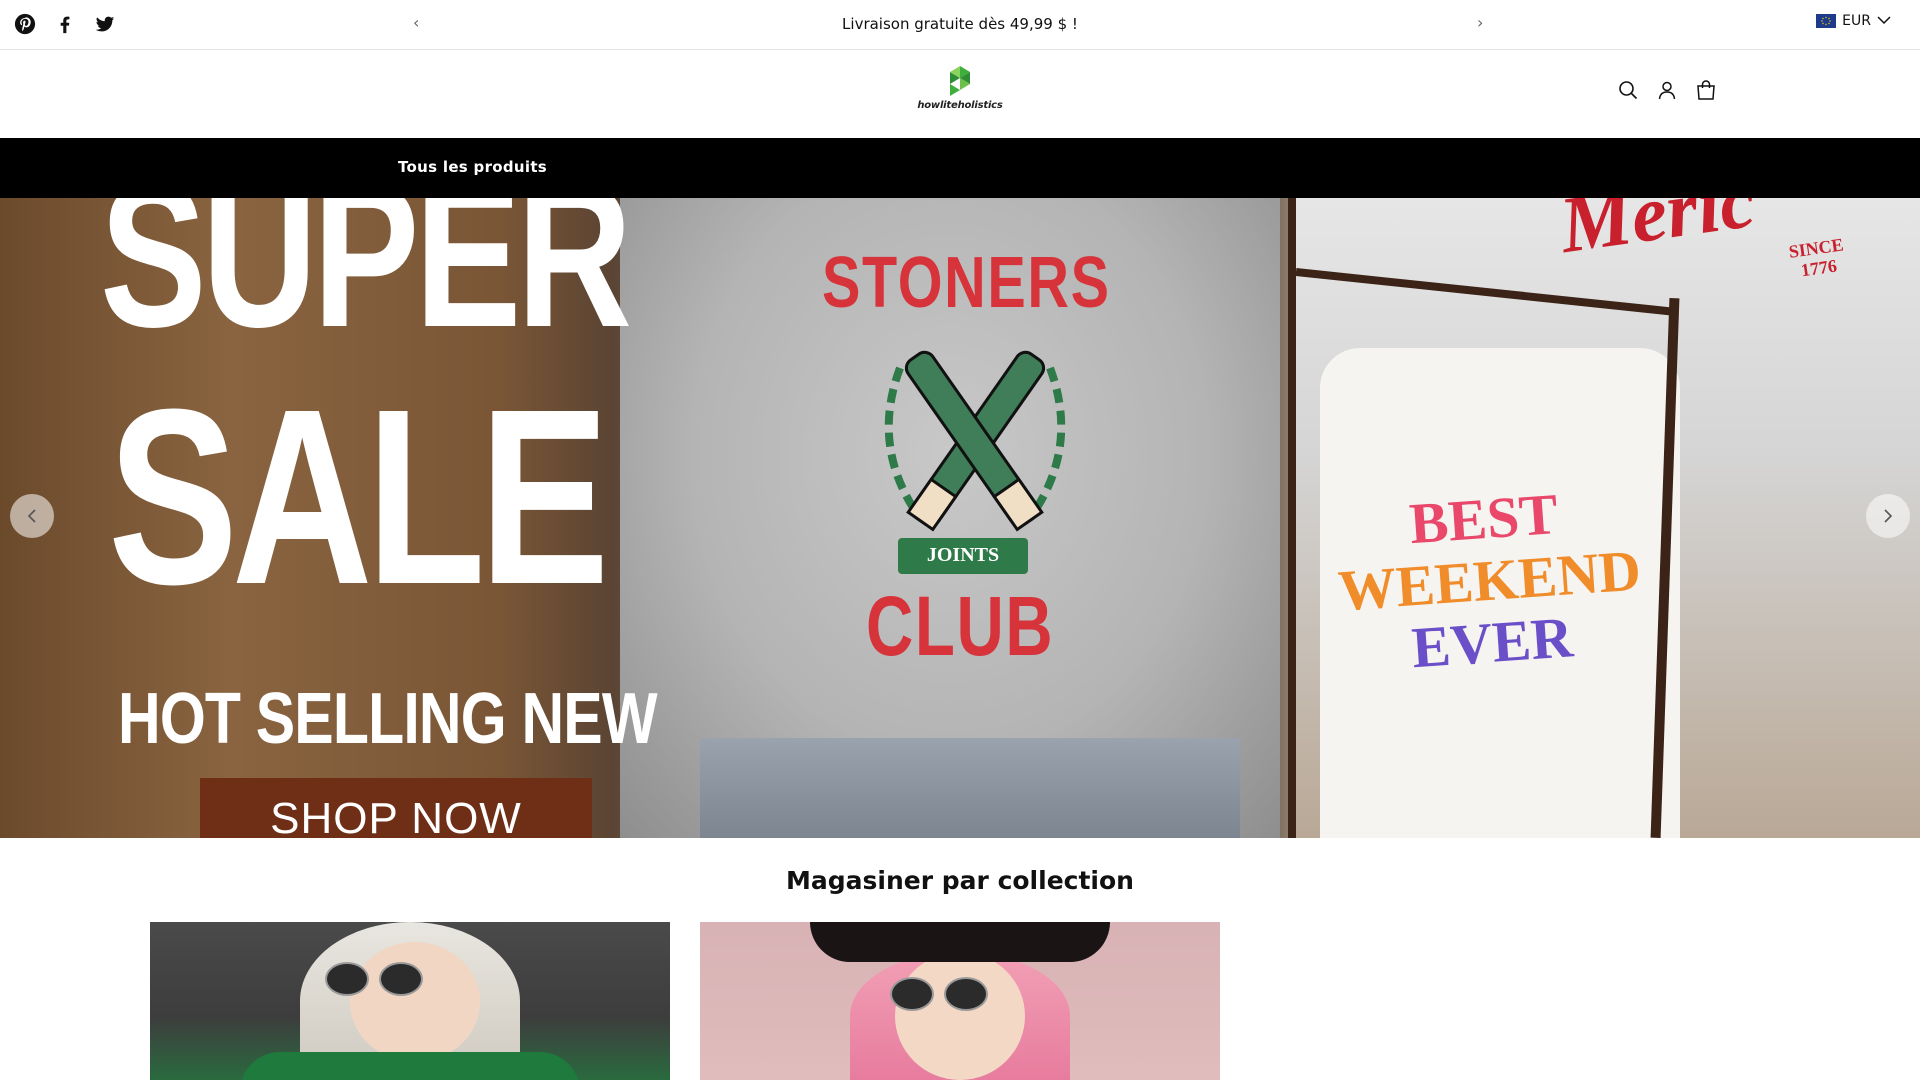 This screenshot has height=1080, width=1920. I want to click on announcement-bar: ‹ Livraison gratuite dès 49,99 $ ! › EUR, so click(960, 25).